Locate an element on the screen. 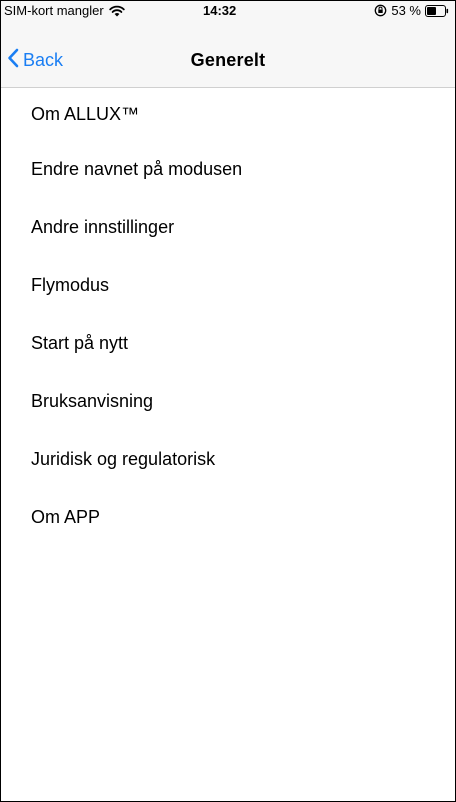 The height and width of the screenshot is (802, 456). wifi-icon is located at coordinates (117, 11).